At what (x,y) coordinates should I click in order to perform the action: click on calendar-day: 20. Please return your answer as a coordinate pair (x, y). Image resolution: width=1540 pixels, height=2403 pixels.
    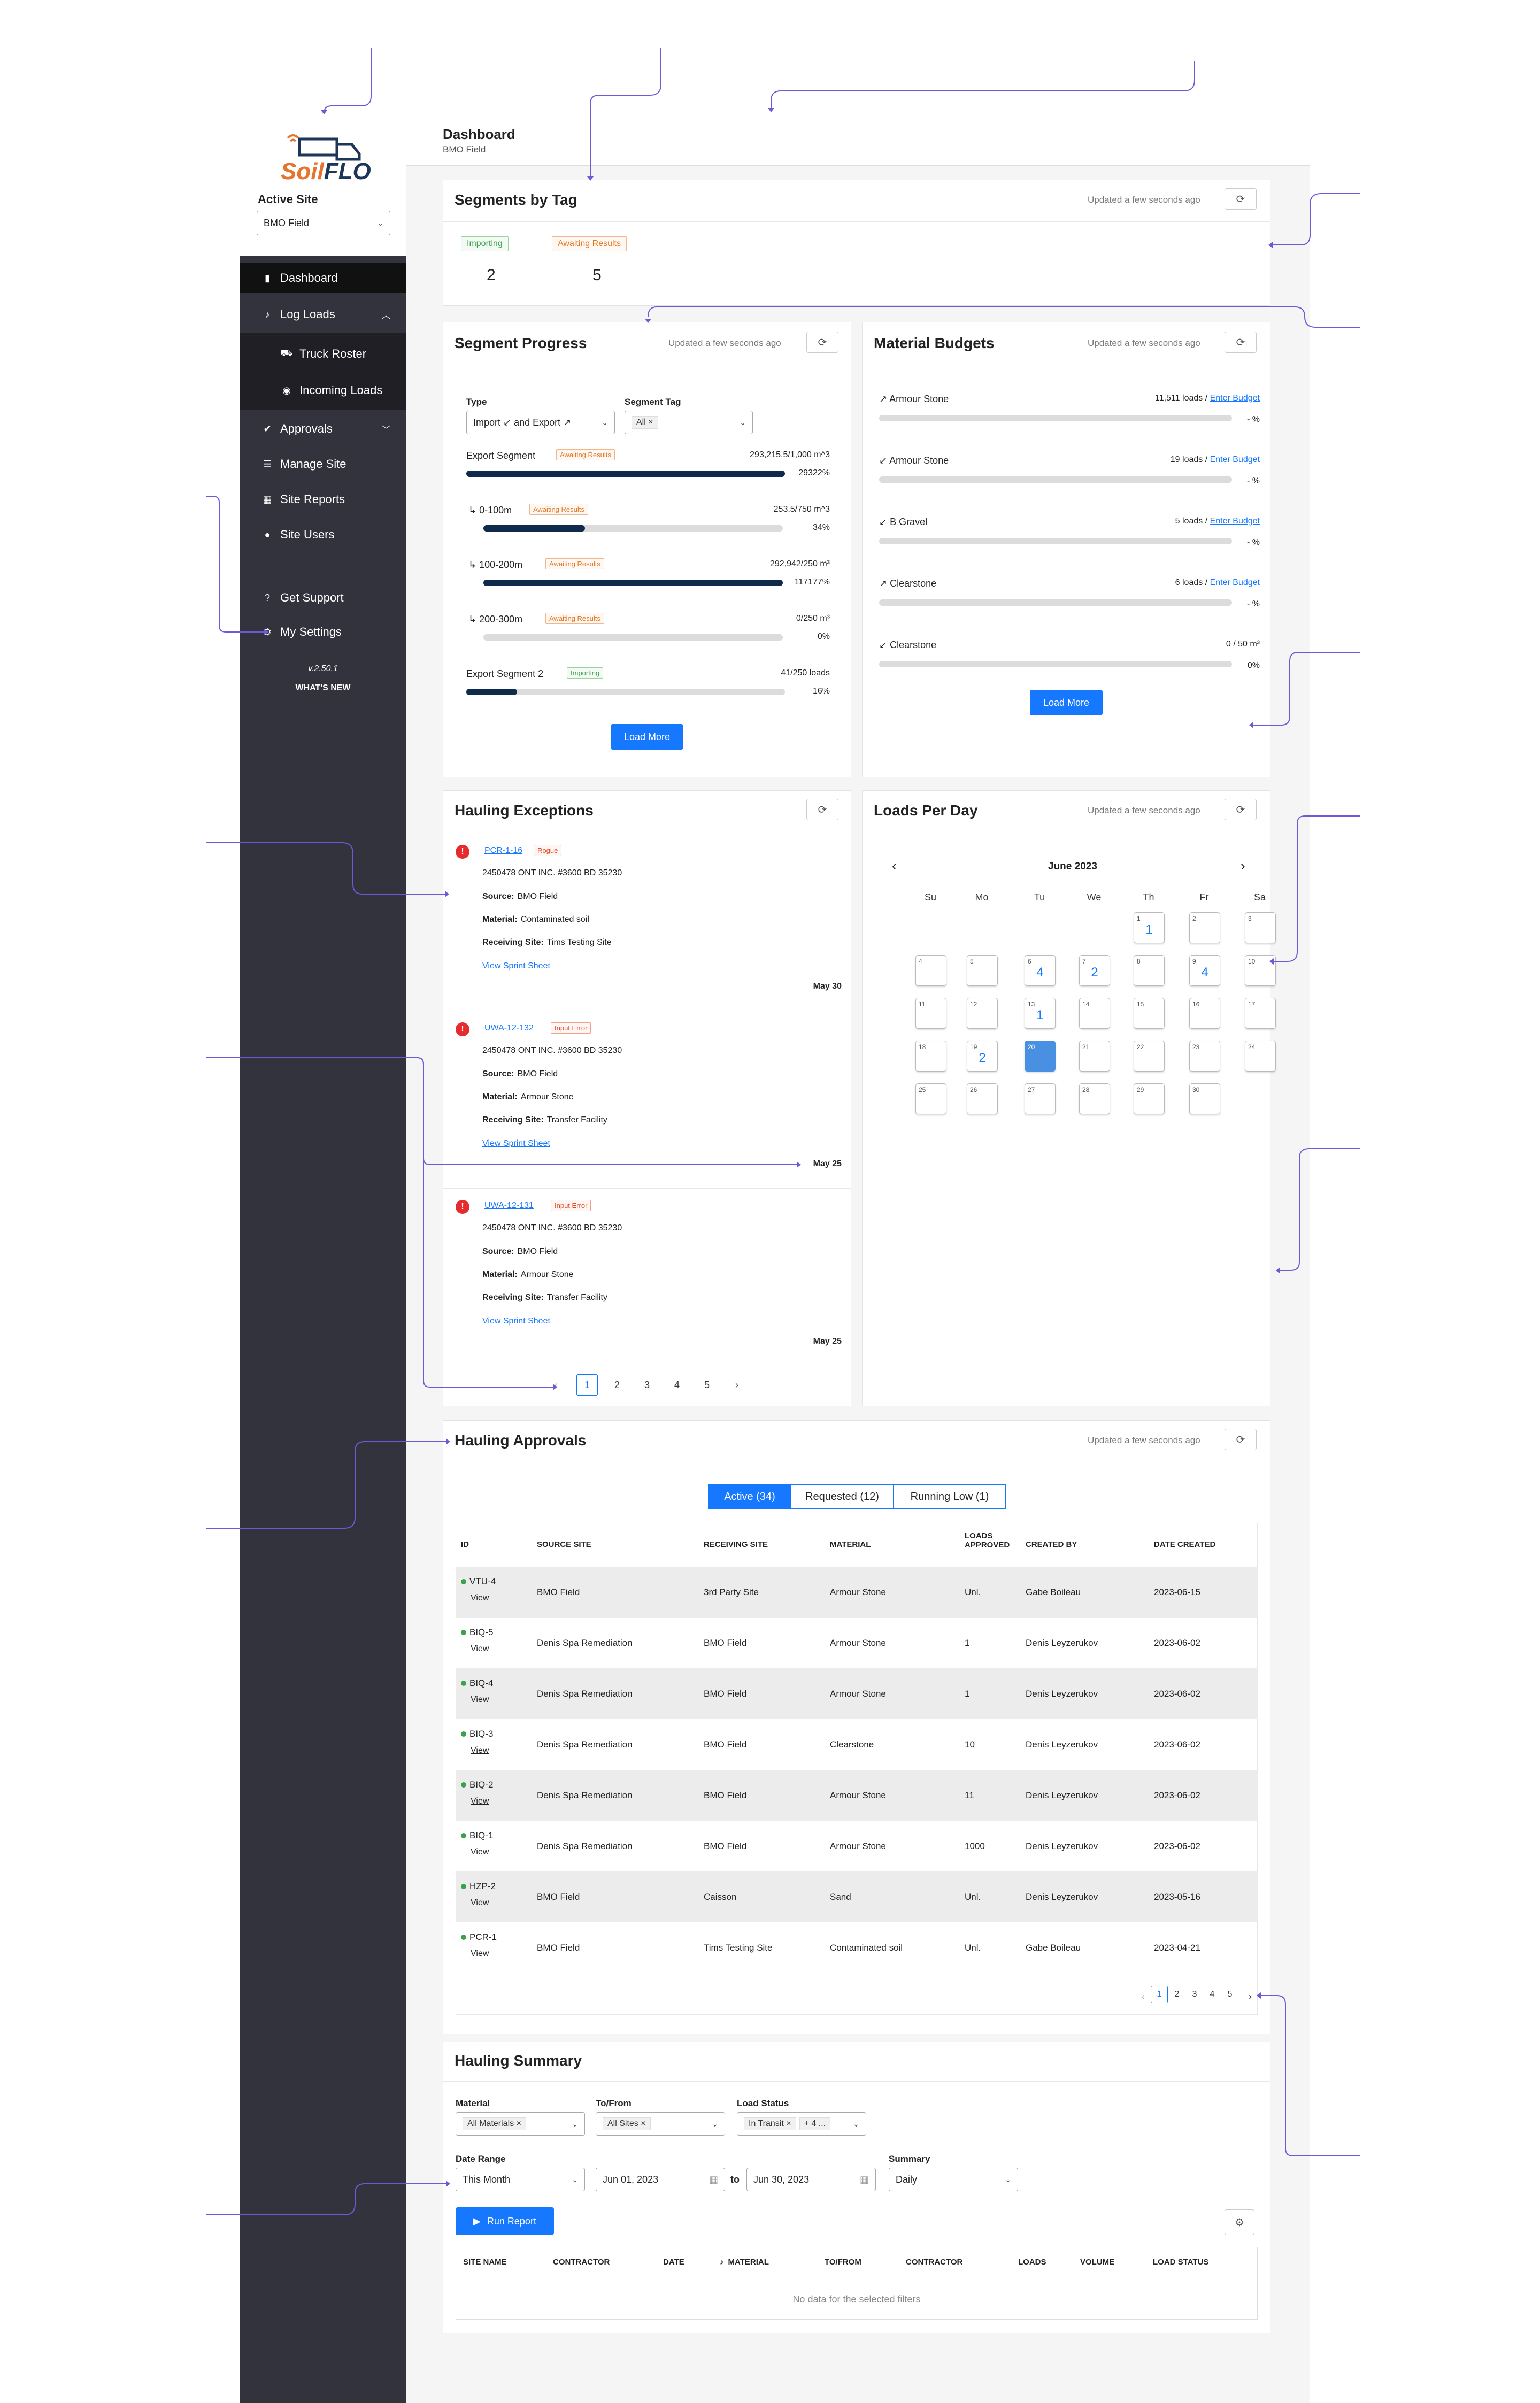
    Looking at the image, I should click on (1040, 1056).